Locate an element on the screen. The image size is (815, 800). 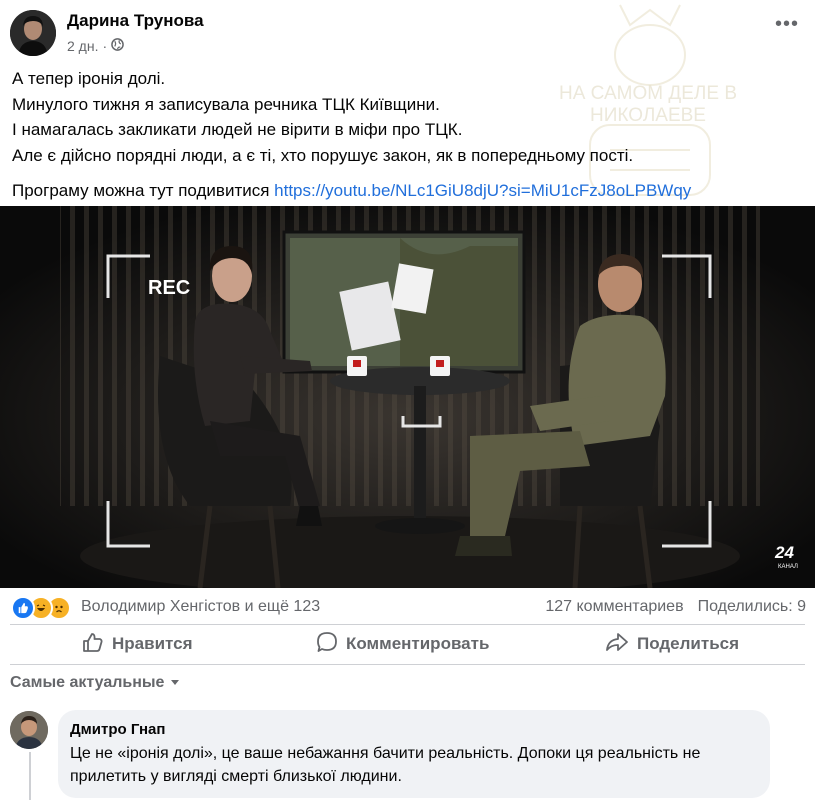
comment-button: Комментировать is located at coordinates (402, 644).